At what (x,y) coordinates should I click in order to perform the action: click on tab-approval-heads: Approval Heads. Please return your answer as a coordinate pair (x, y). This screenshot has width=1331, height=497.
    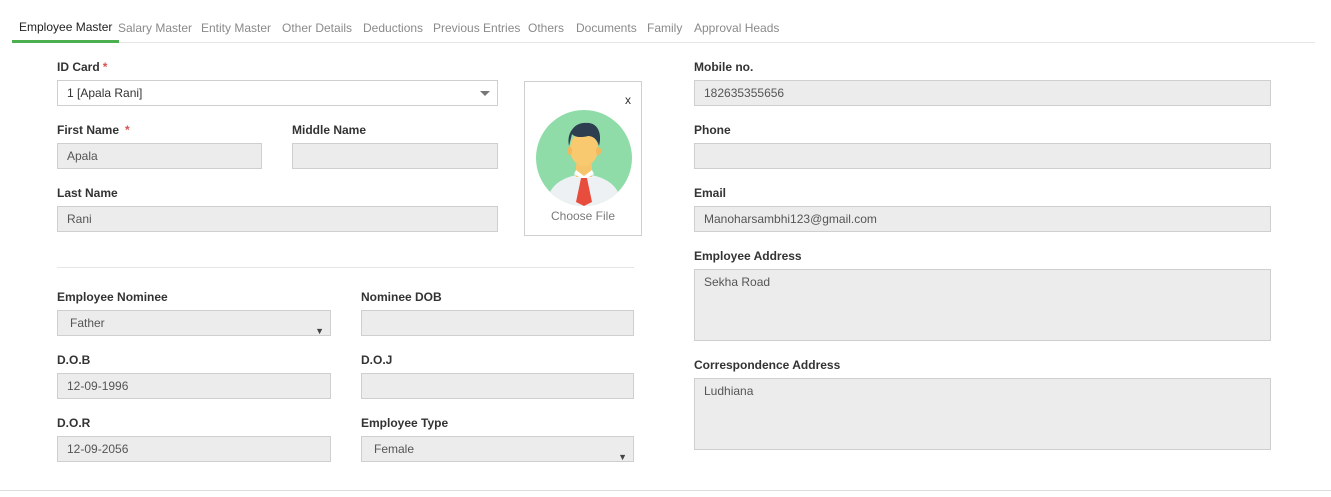
    Looking at the image, I should click on (736, 28).